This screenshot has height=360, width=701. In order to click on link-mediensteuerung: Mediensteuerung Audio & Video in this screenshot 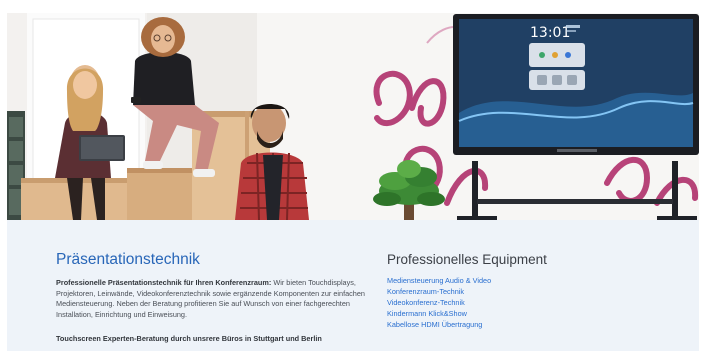, I will do `click(532, 281)`.